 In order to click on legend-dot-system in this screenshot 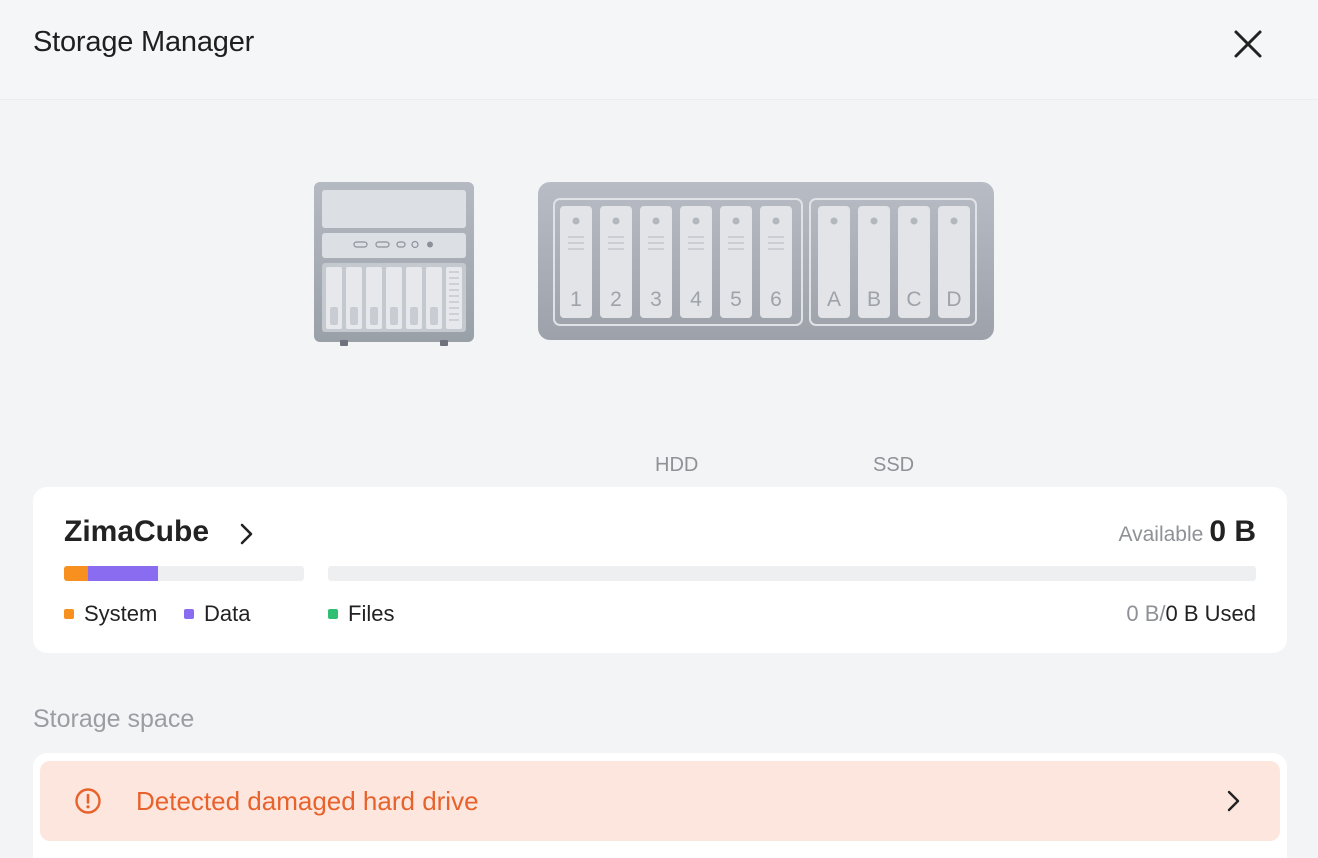, I will do `click(69, 614)`.